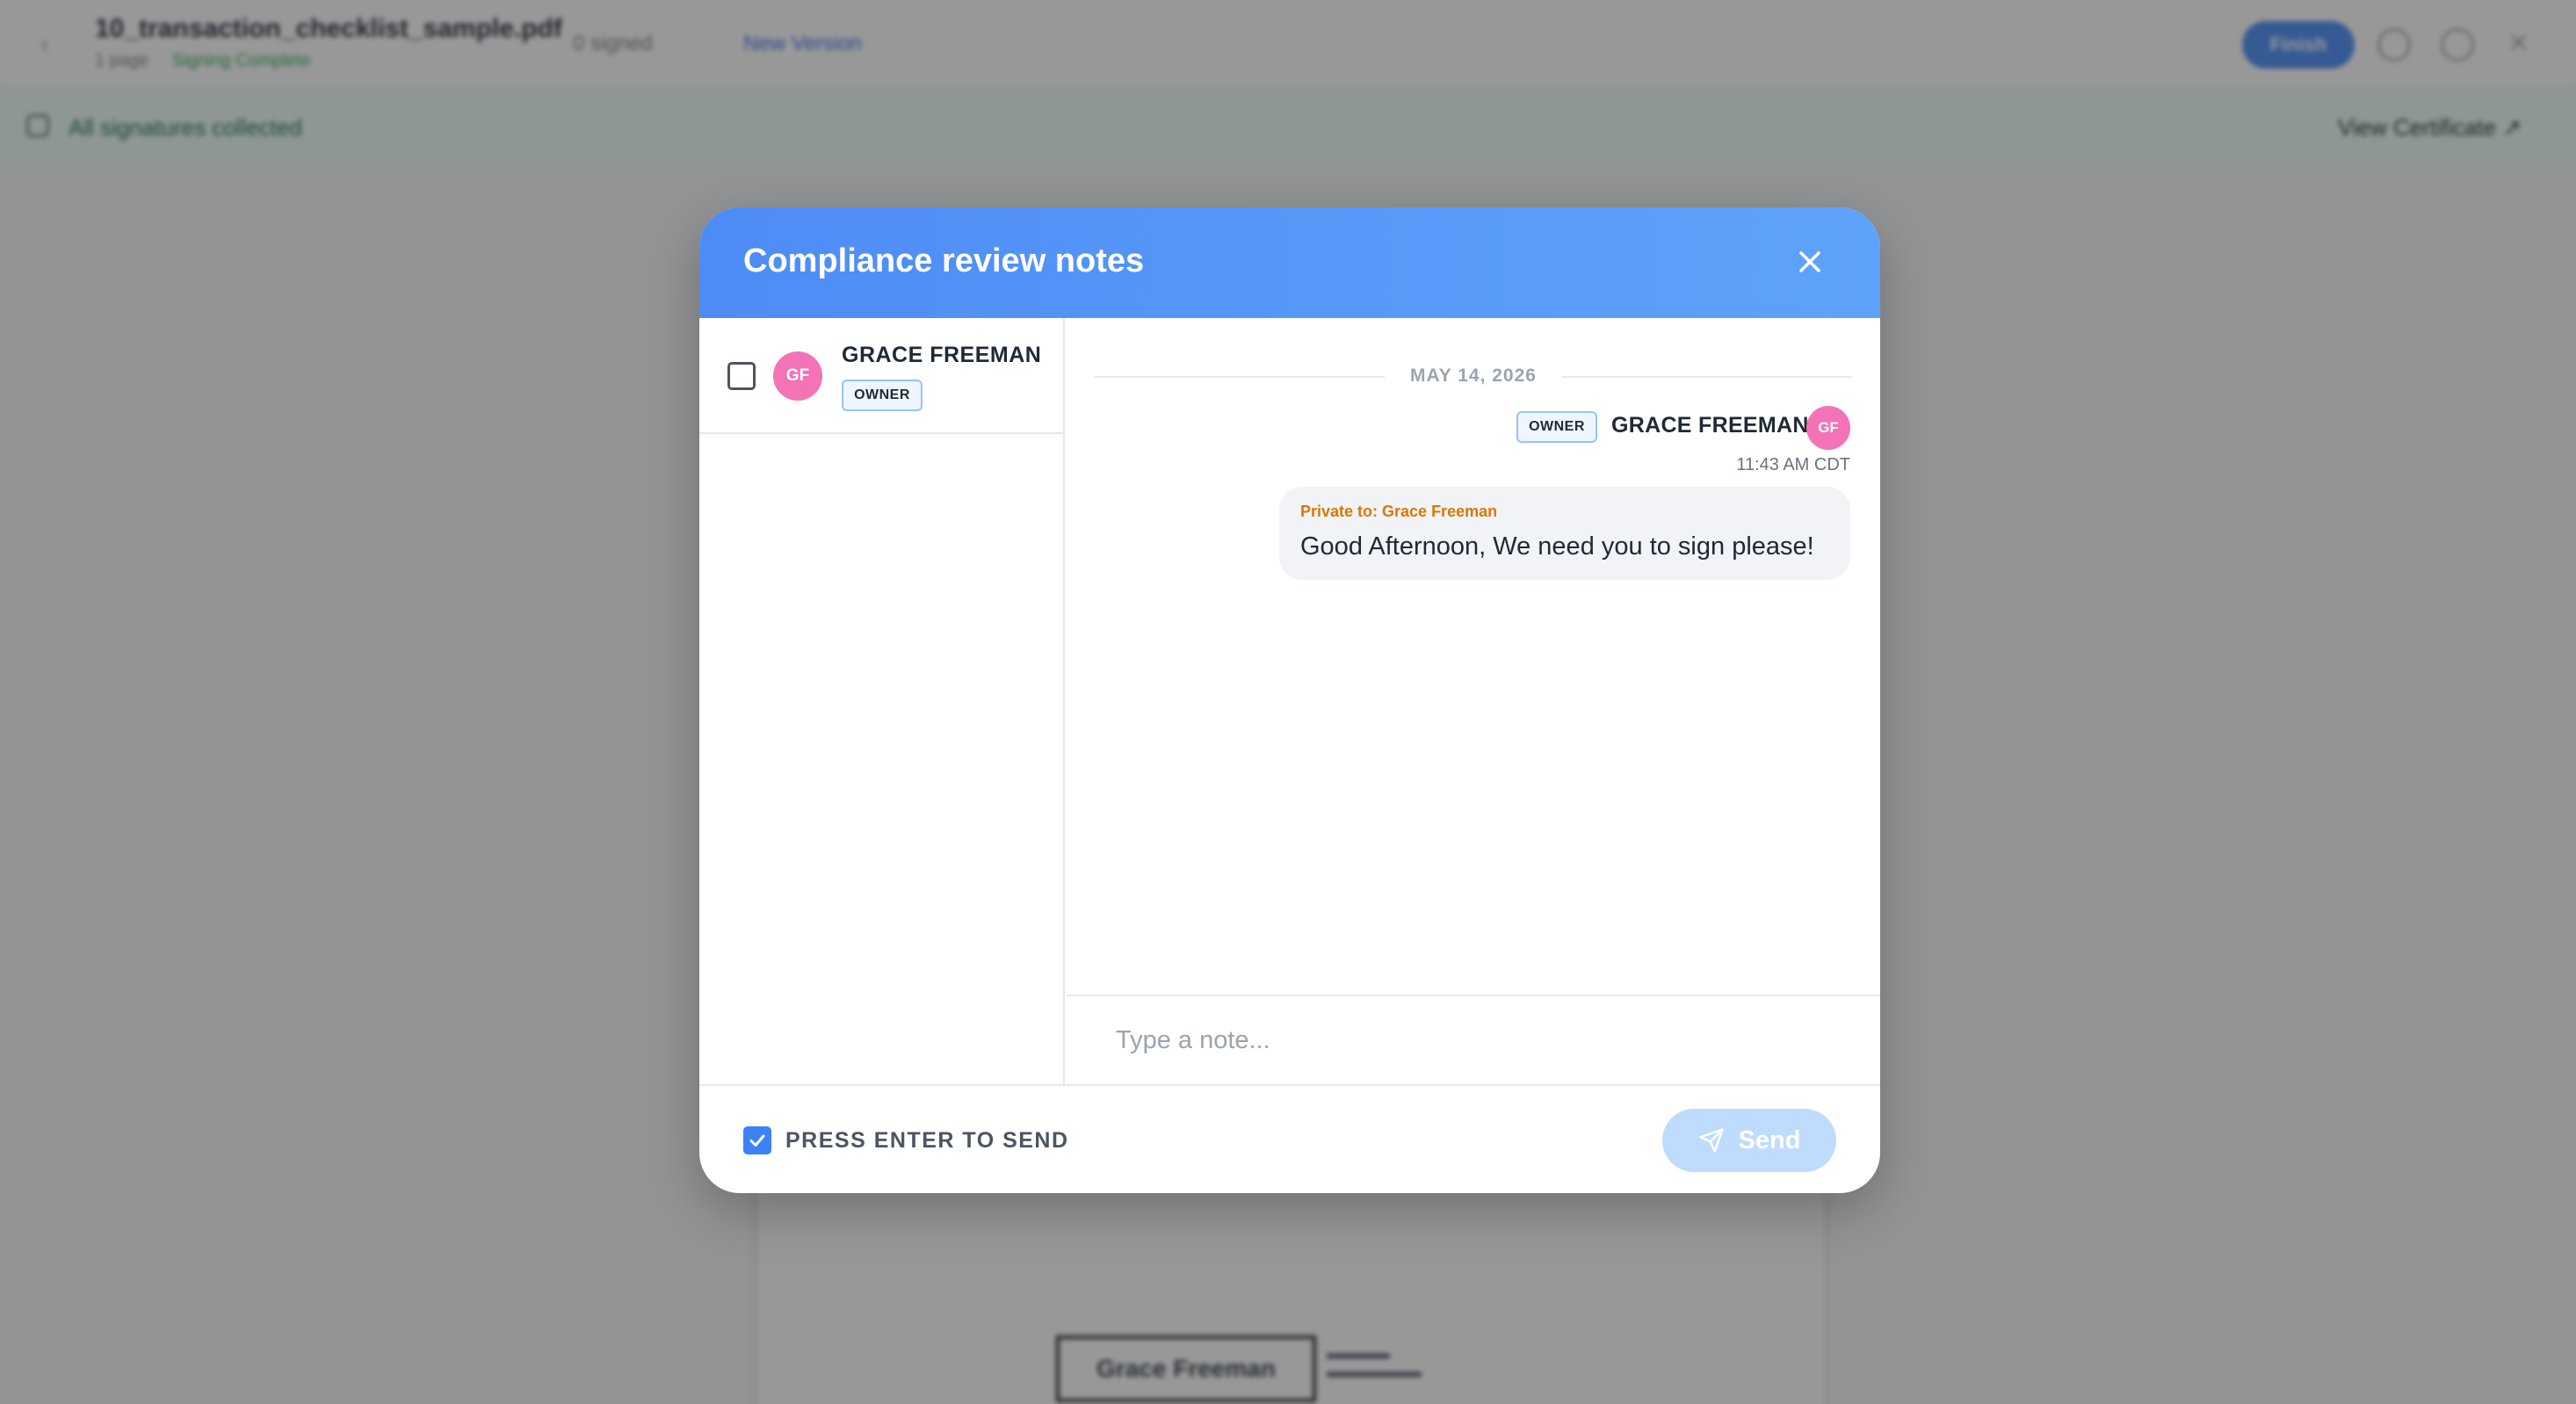  I want to click on note-input-area, so click(1473, 1040).